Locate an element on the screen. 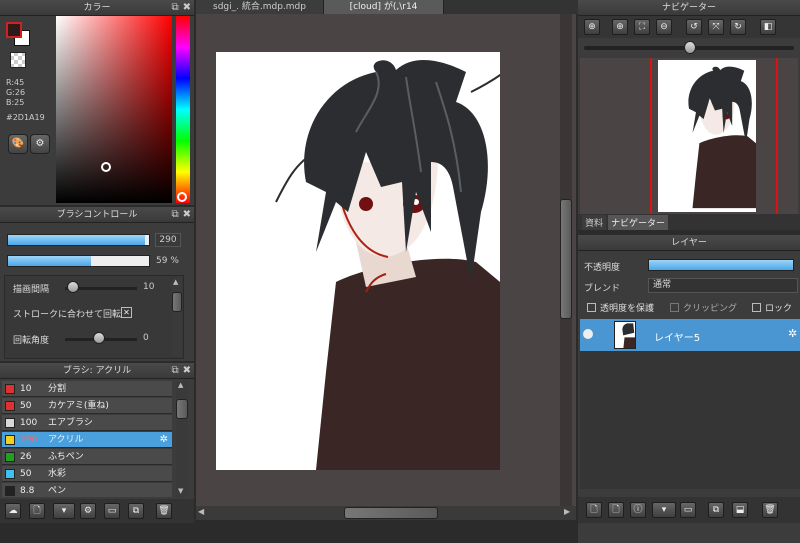 This screenshot has height=543, width=800. clipping-label: クリッピング is located at coordinates (710, 309).